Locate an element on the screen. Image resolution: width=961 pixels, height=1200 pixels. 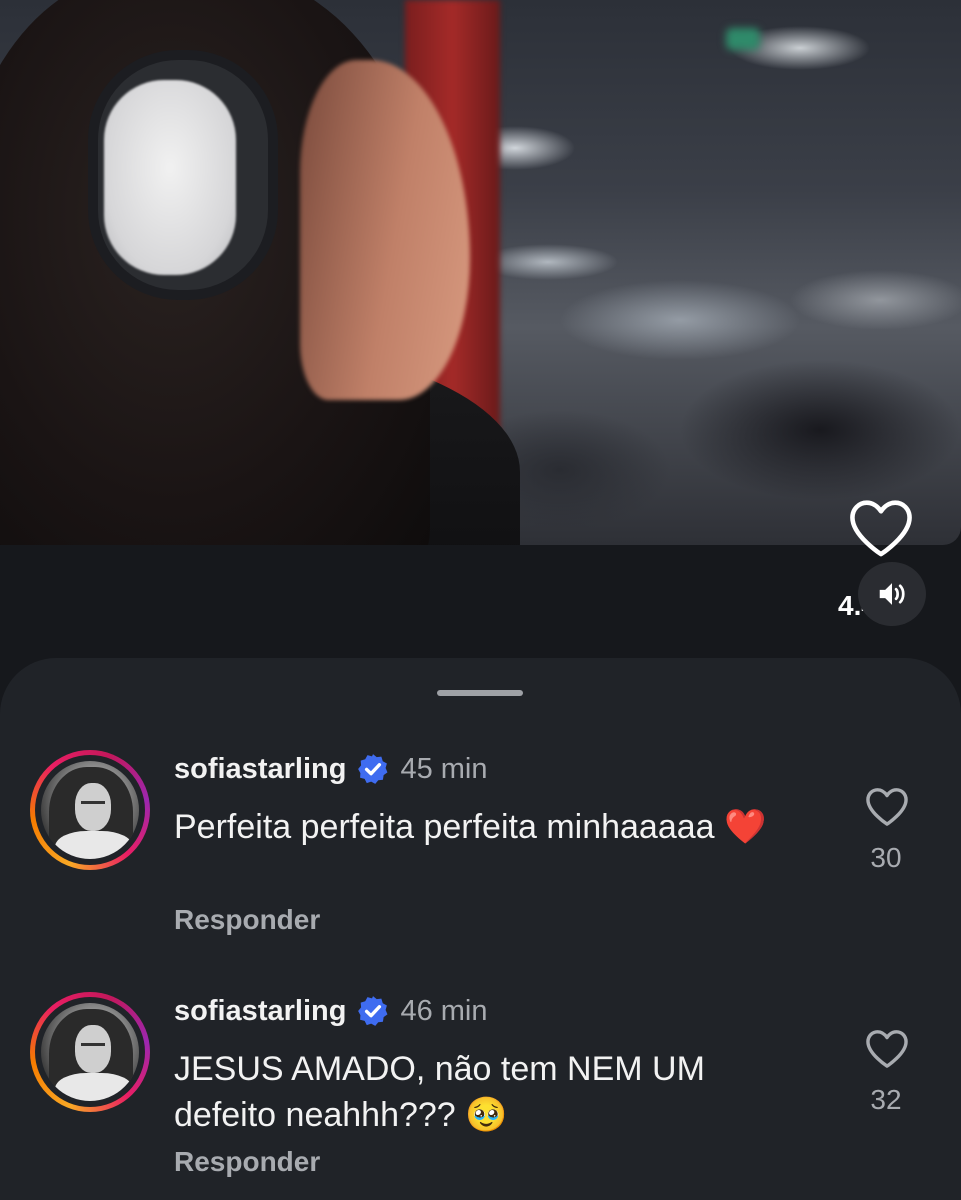
comment-time: 46 min is located at coordinates (444, 1010).